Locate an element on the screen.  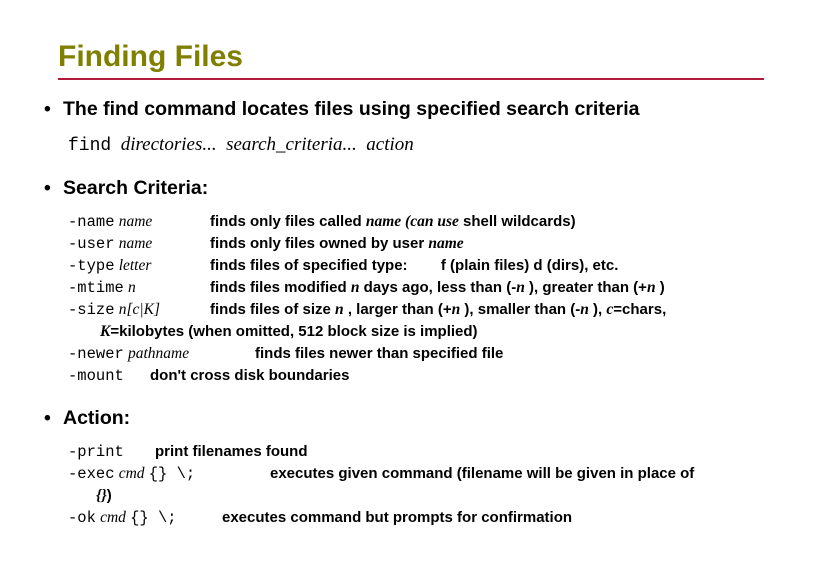
title-divider is located at coordinates (411, 79).